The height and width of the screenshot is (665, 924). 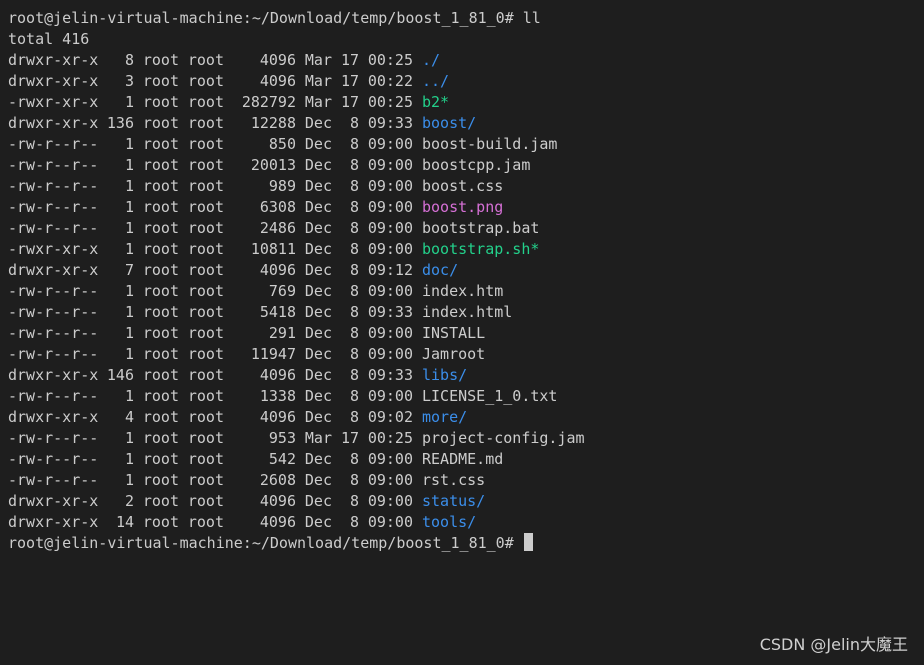 What do you see at coordinates (440, 270) in the screenshot?
I see `entry-name: doc/` at bounding box center [440, 270].